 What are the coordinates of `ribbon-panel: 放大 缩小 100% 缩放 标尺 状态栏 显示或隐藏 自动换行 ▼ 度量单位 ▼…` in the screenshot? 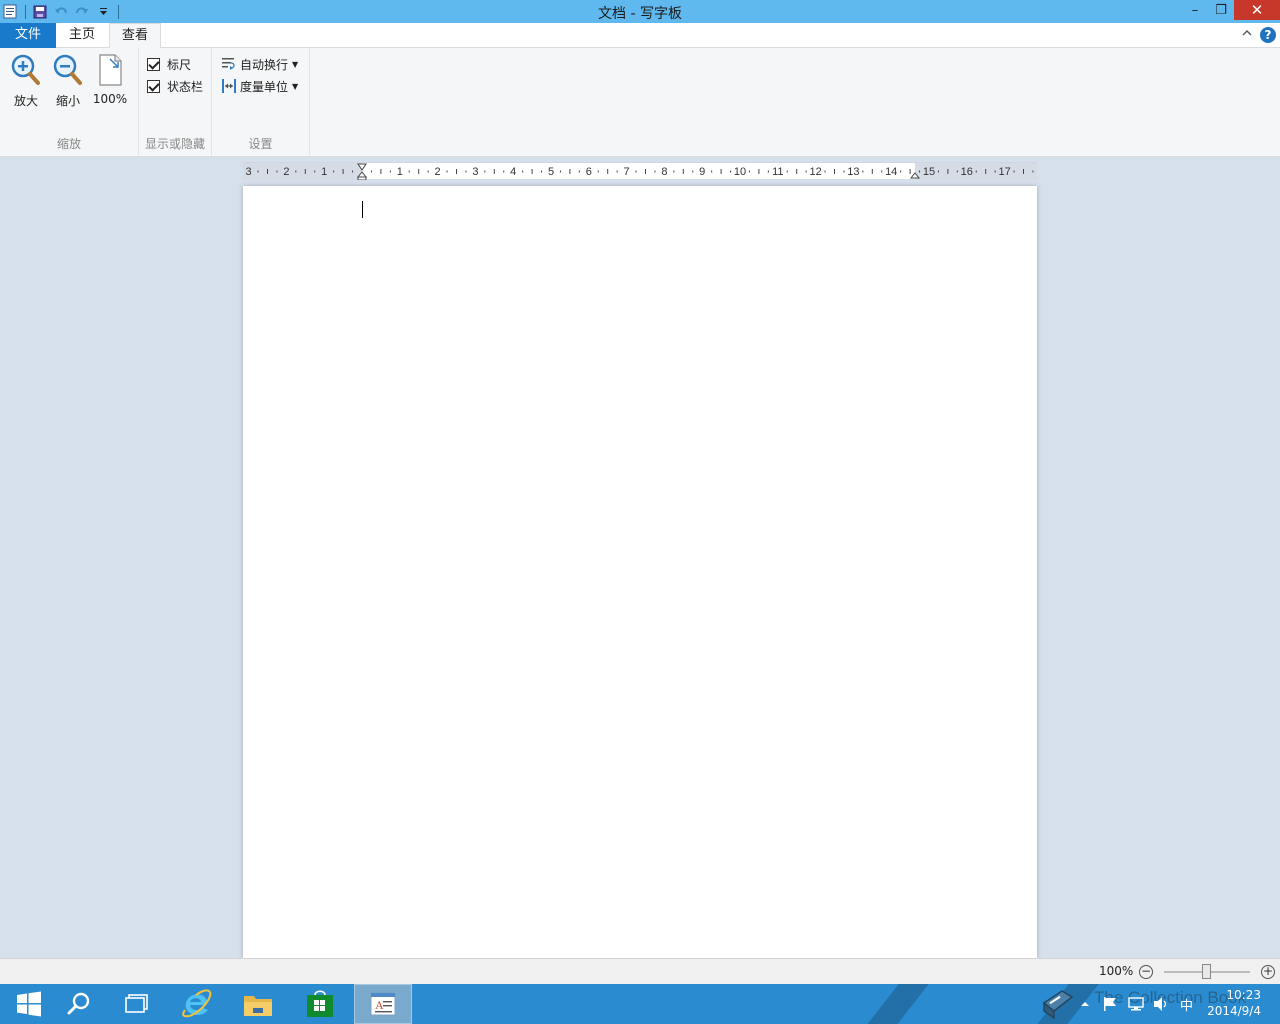 It's located at (640, 102).